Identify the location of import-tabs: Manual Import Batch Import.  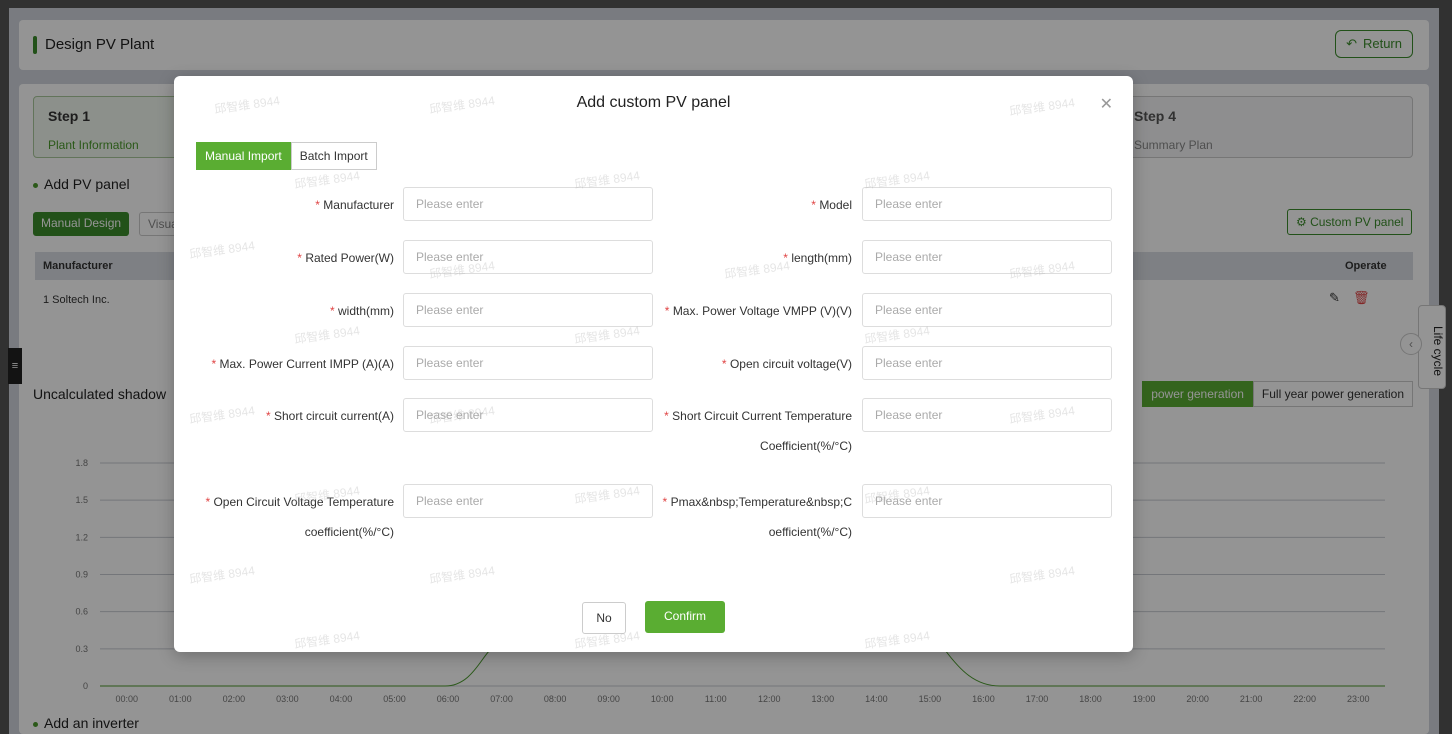
(286, 156).